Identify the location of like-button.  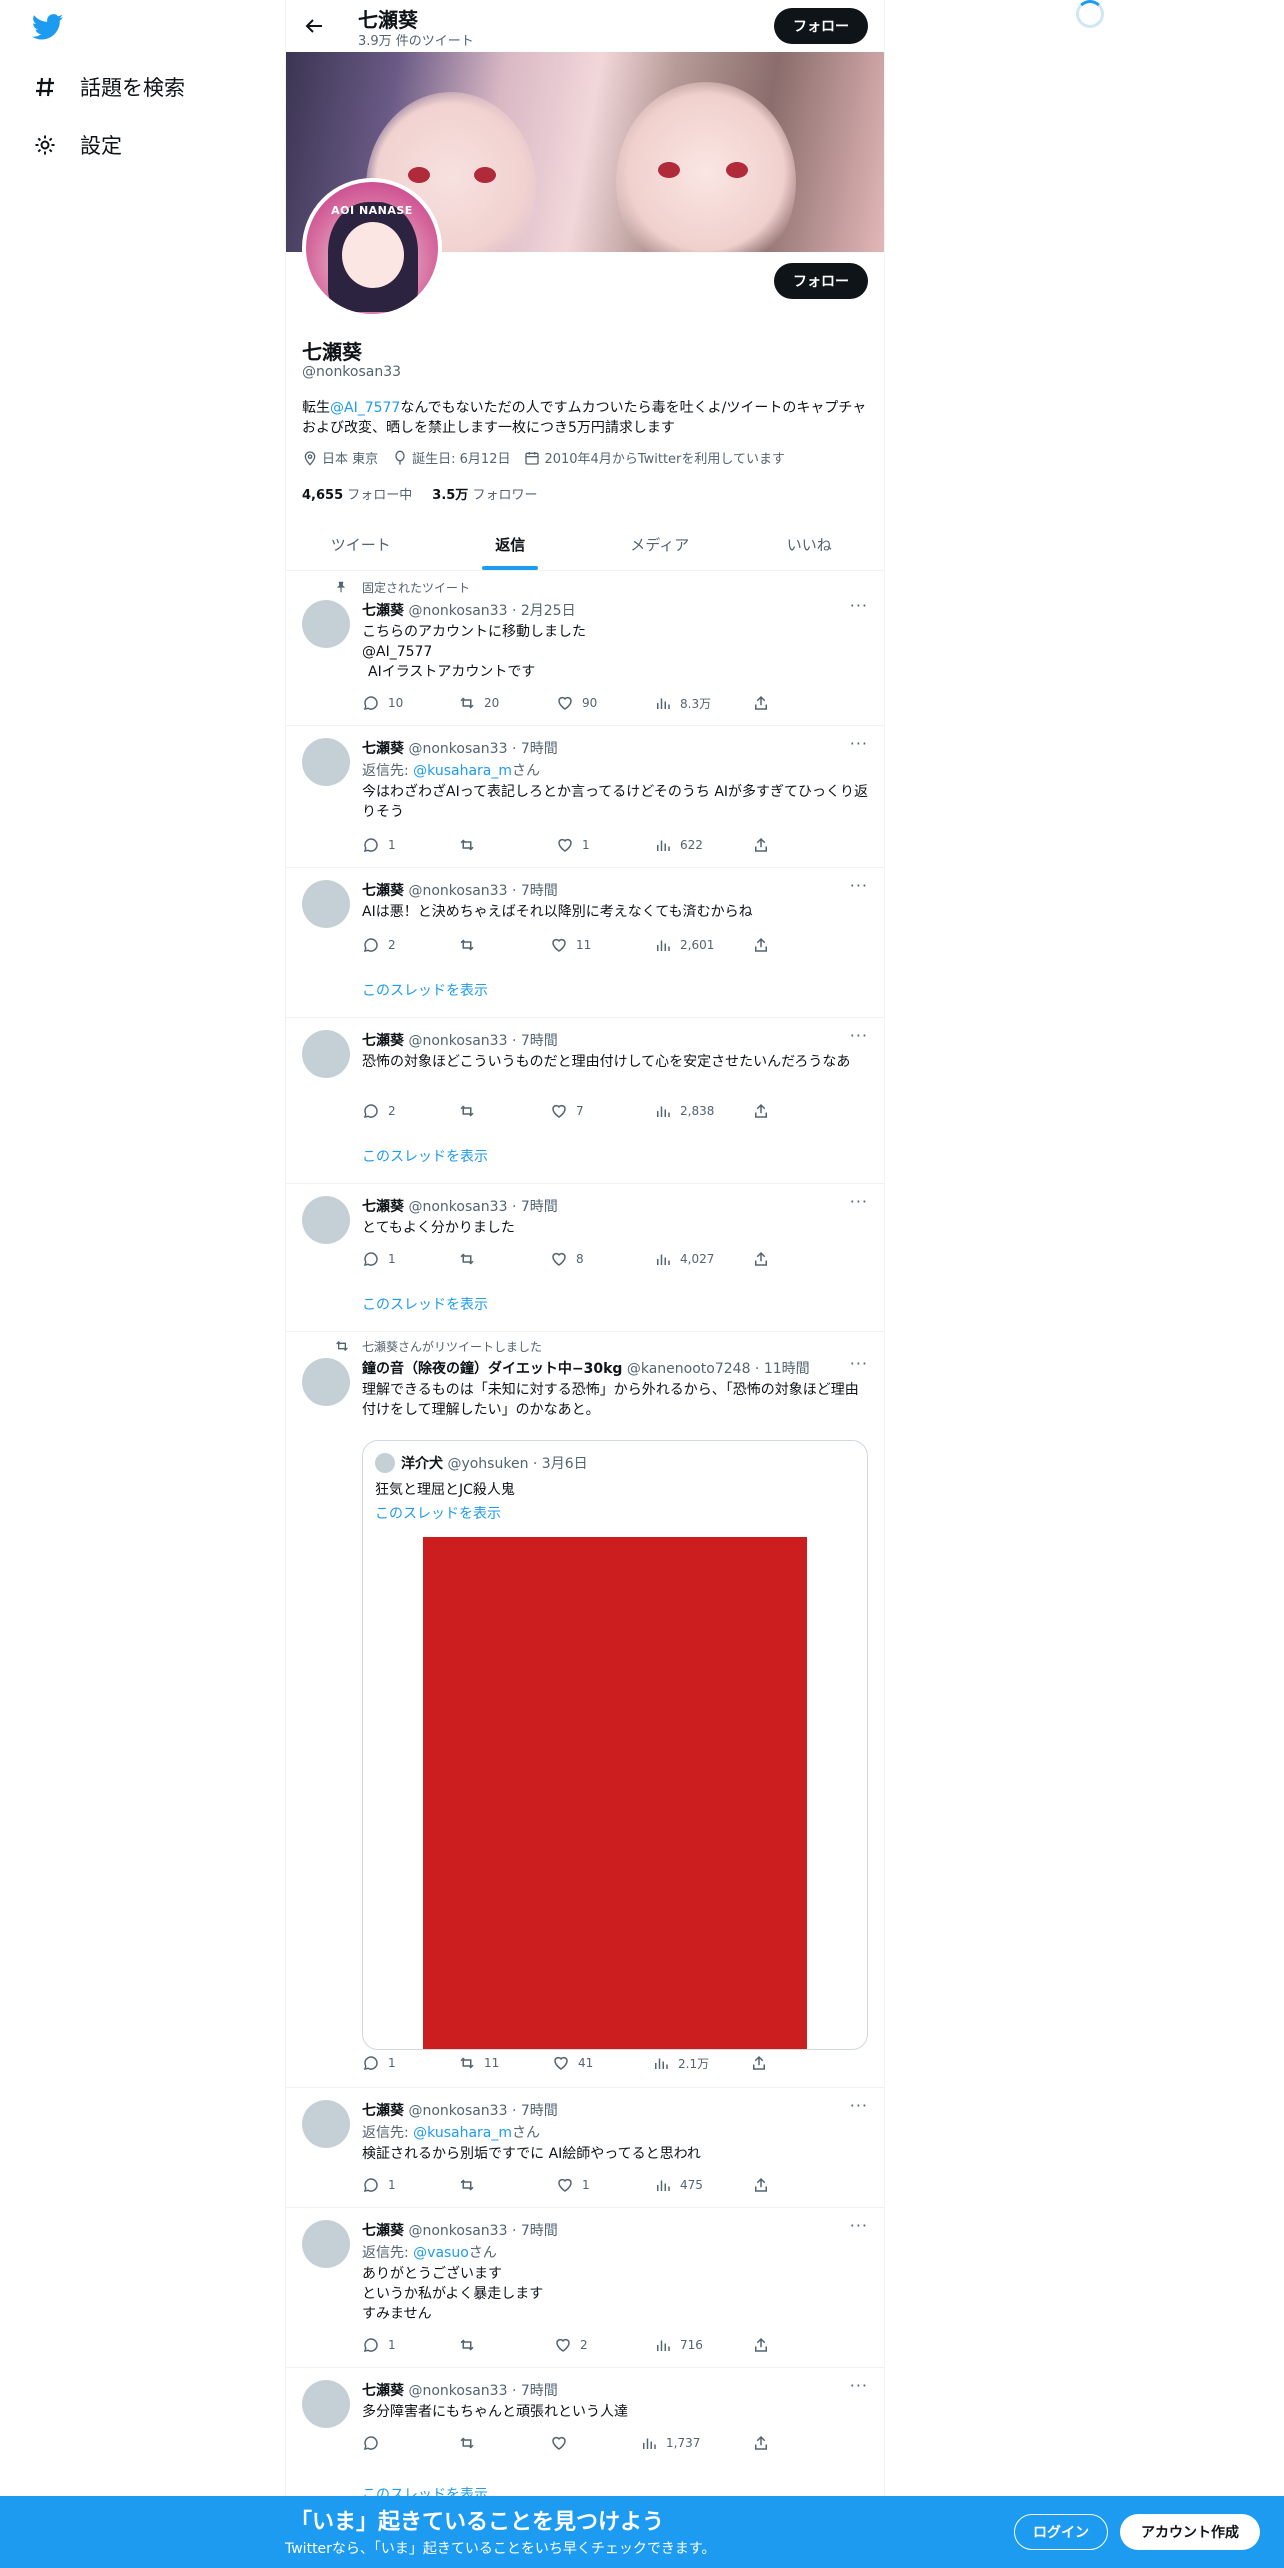
(595, 2443).